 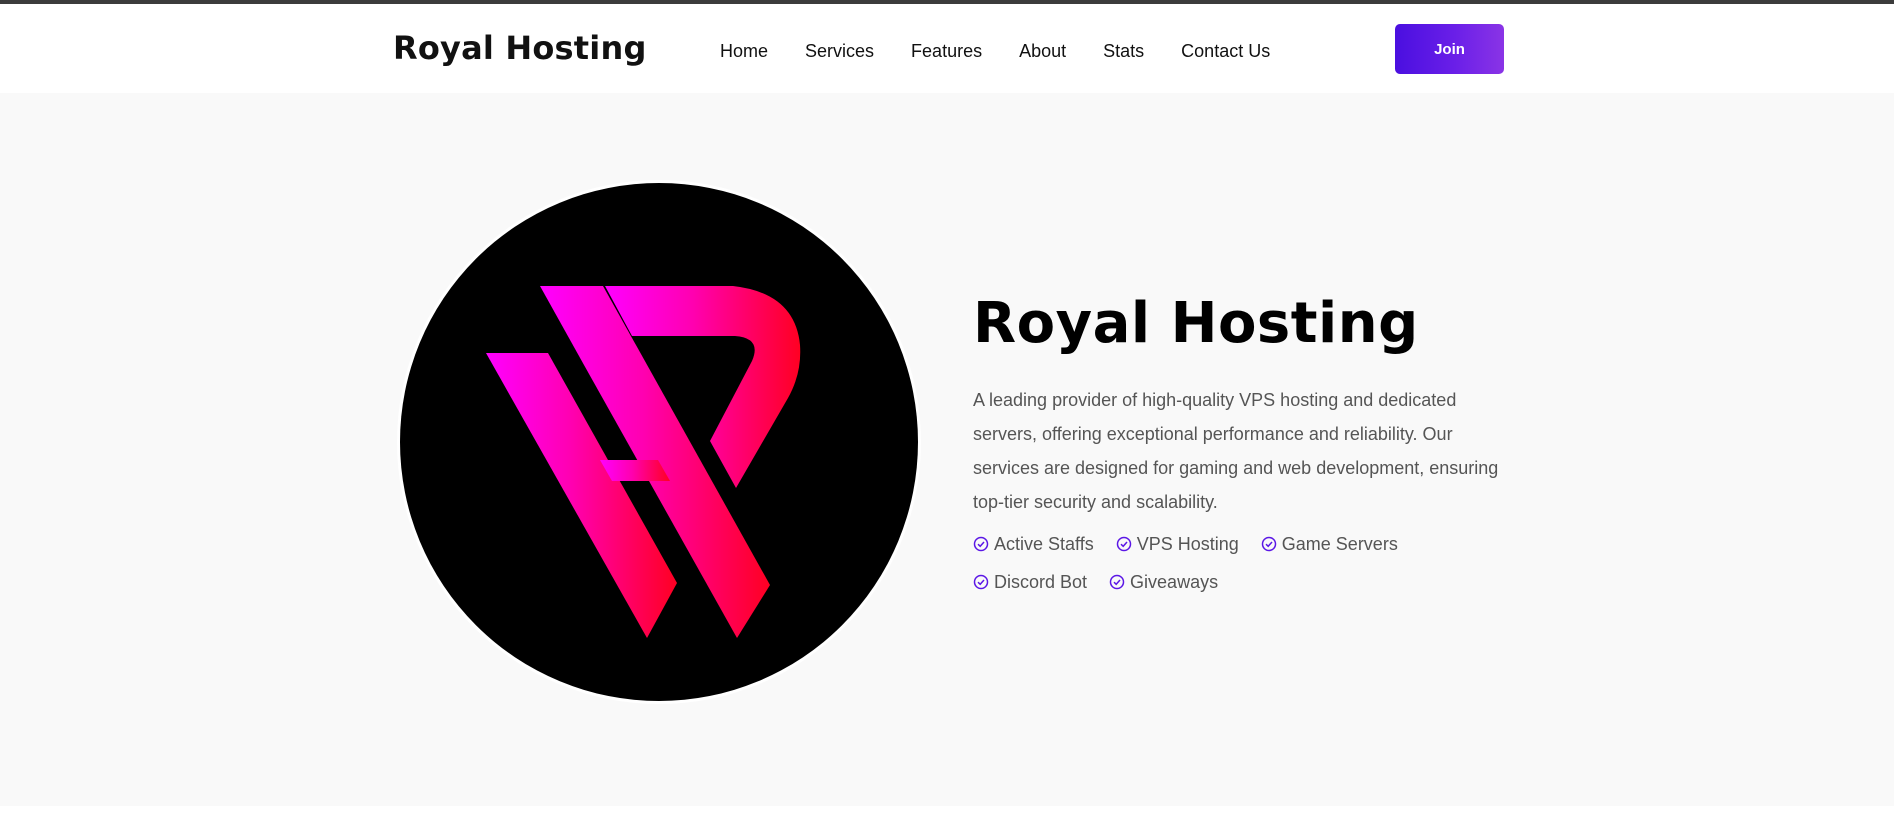 What do you see at coordinates (946, 53) in the screenshot?
I see `nav-features: Features` at bounding box center [946, 53].